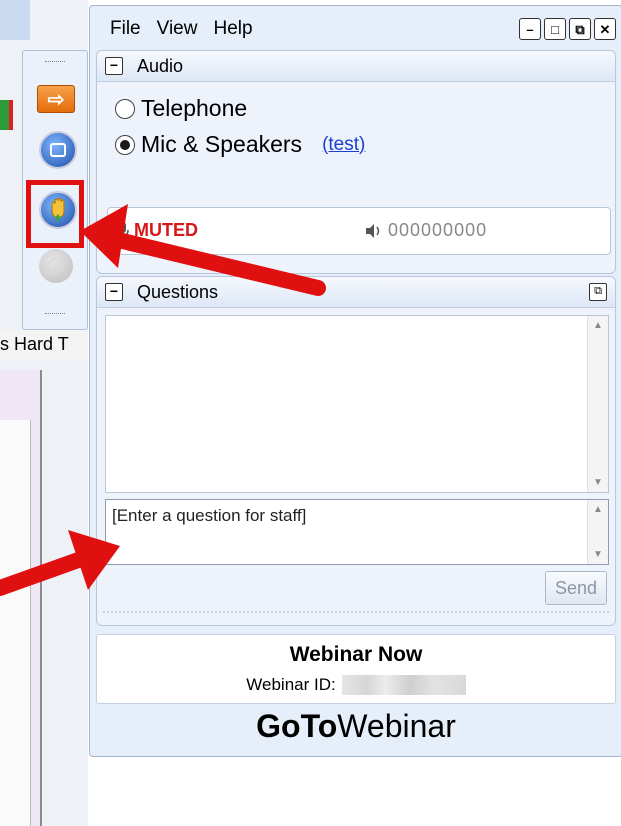 Image resolution: width=621 pixels, height=826 pixels. Describe the element at coordinates (597, 404) in the screenshot. I see `questions-log-scrollbar: ▲ ▼` at that location.